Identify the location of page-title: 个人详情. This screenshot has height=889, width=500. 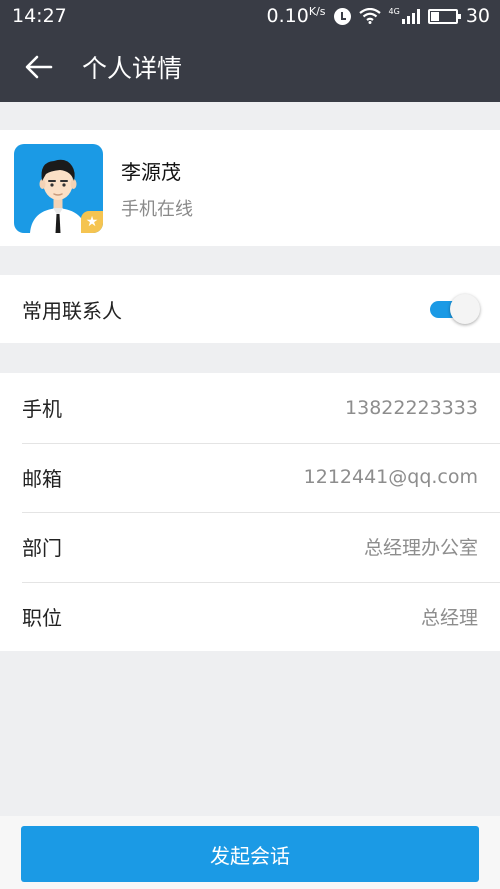
(132, 68).